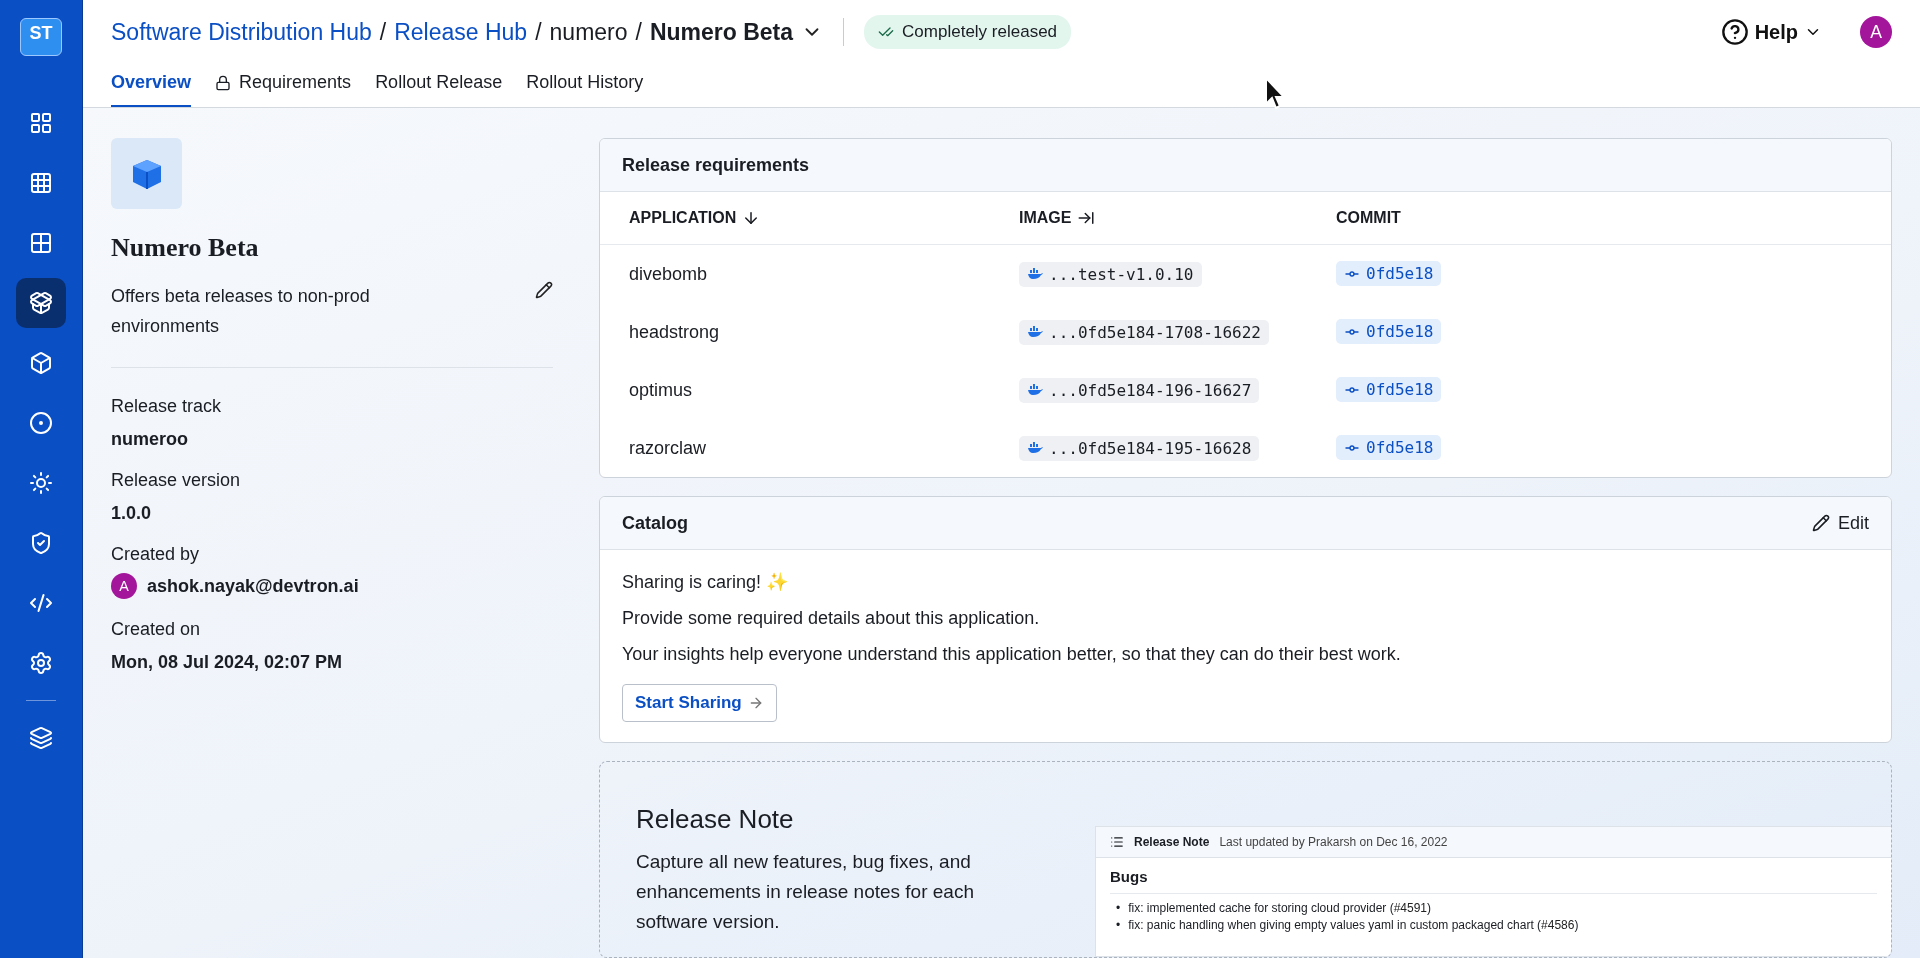  What do you see at coordinates (715, 819) in the screenshot?
I see `release-note-title: Release Note` at bounding box center [715, 819].